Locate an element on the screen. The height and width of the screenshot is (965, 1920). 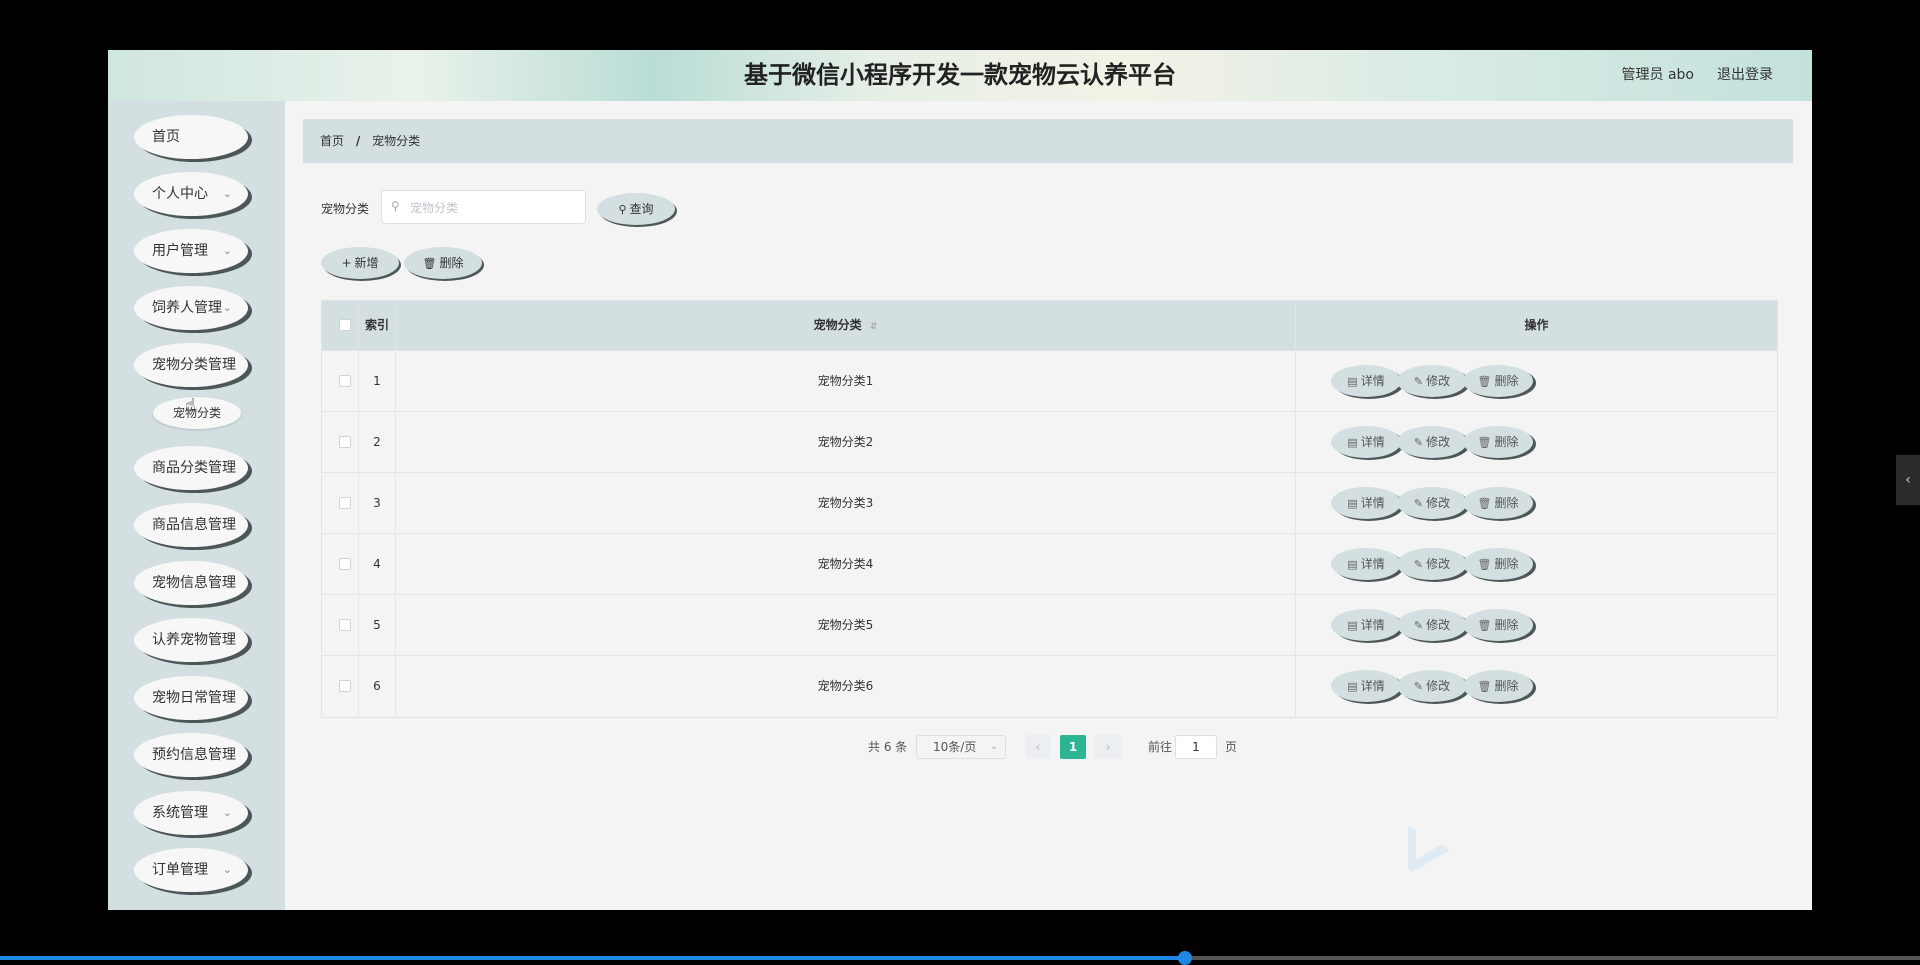
header-category: 宠物分类 ⇵ is located at coordinates (845, 325).